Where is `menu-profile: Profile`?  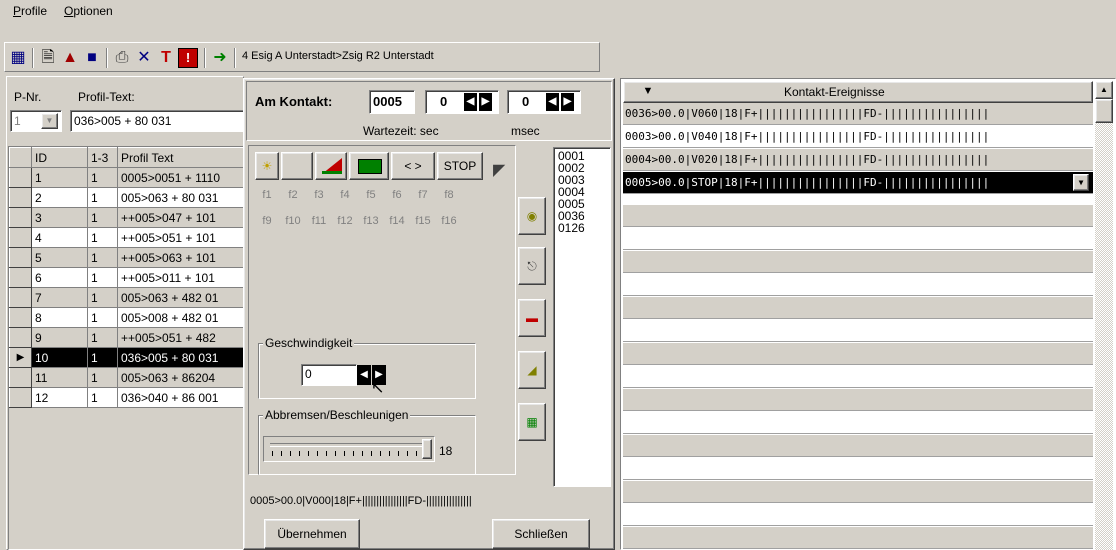
menu-profile: Profile is located at coordinates (30, 11).